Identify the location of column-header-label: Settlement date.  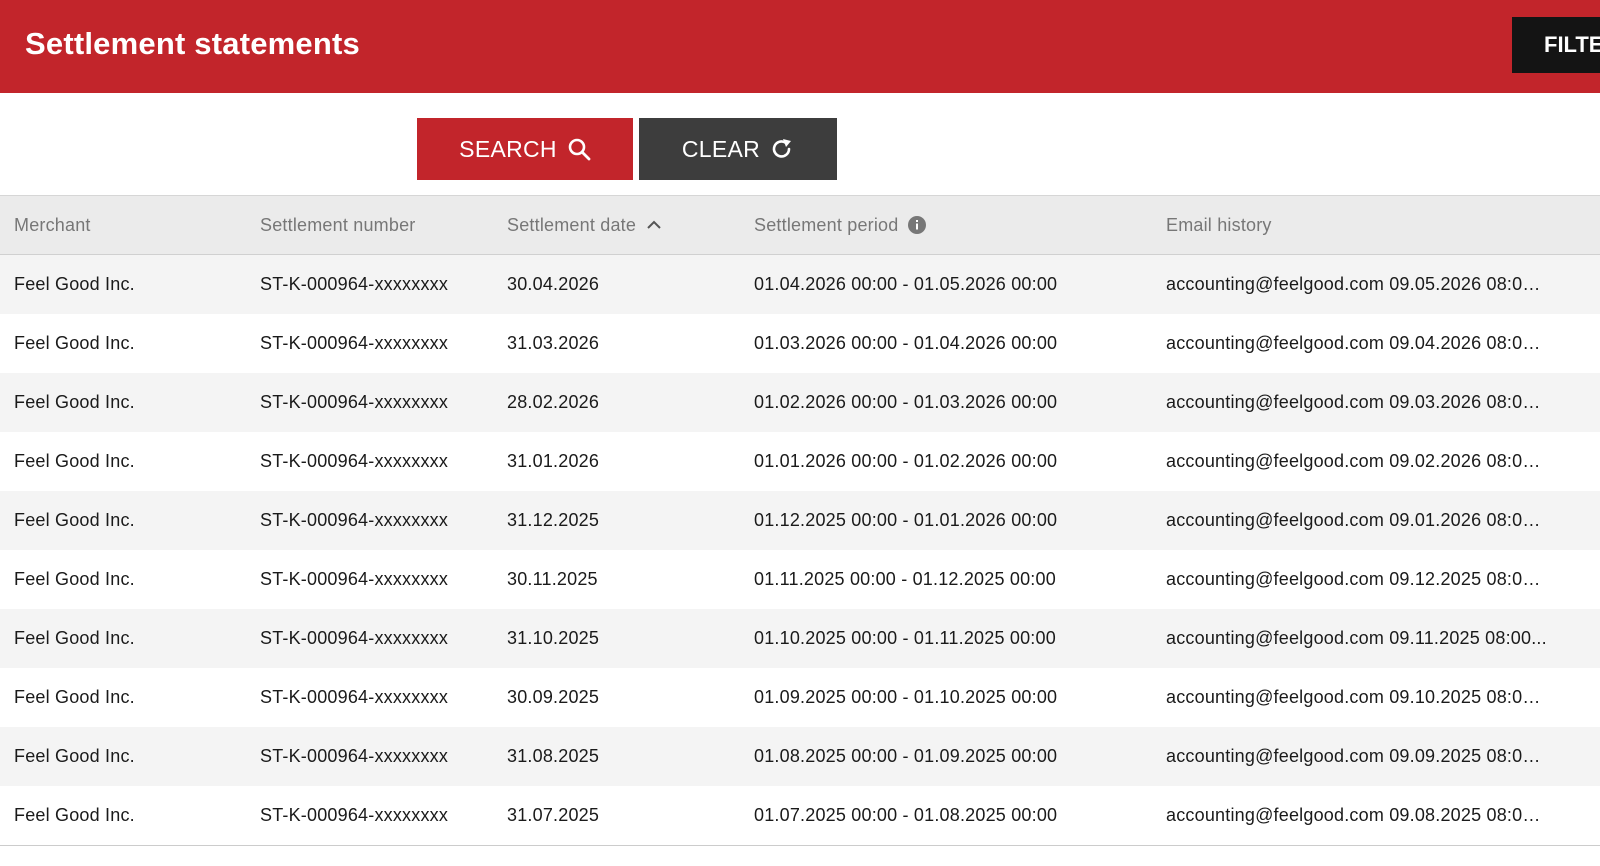
(572, 224).